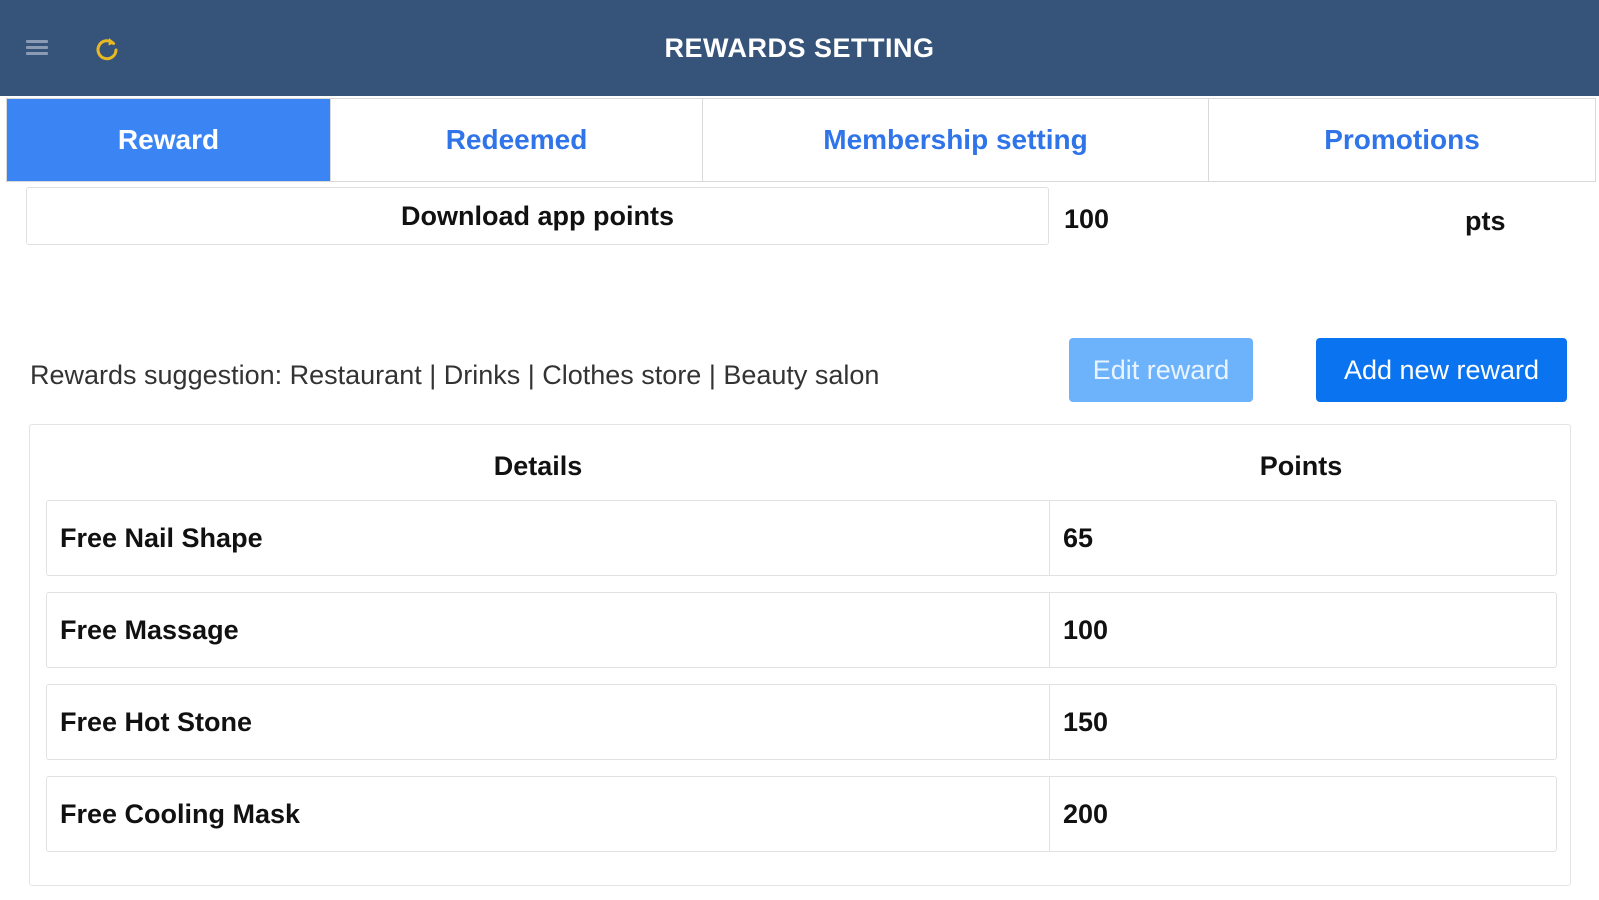 This screenshot has width=1599, height=900. What do you see at coordinates (169, 140) in the screenshot?
I see `tab-reward: Reward` at bounding box center [169, 140].